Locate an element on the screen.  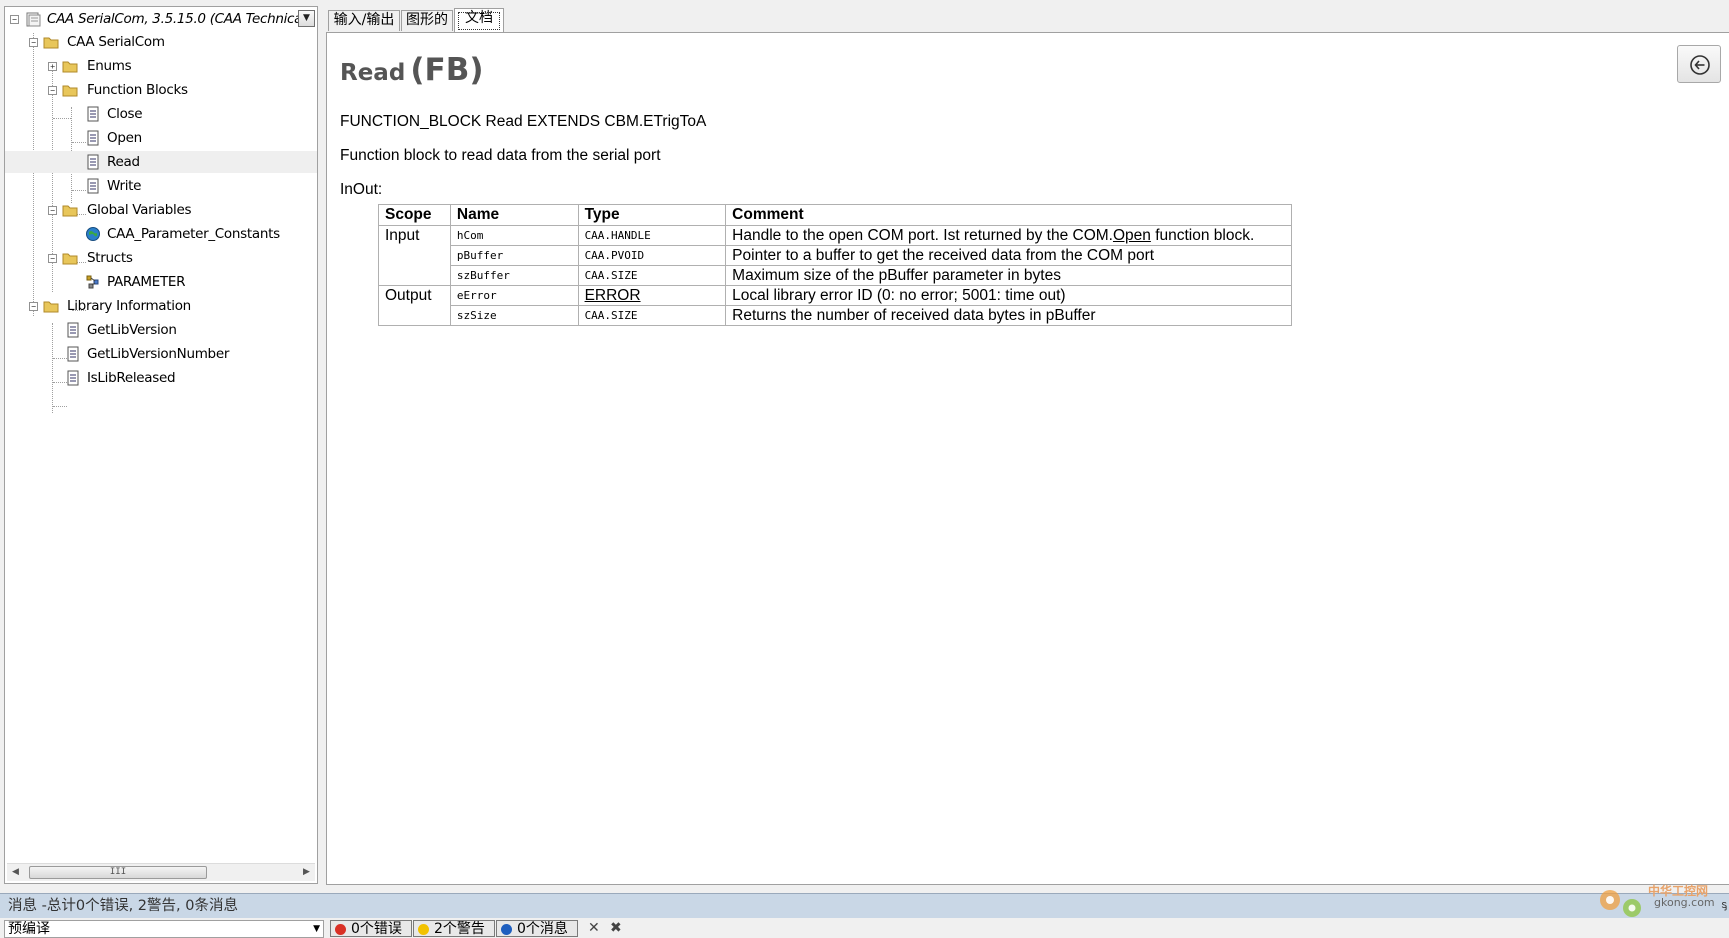
focus-rect is located at coordinates (479, 21).